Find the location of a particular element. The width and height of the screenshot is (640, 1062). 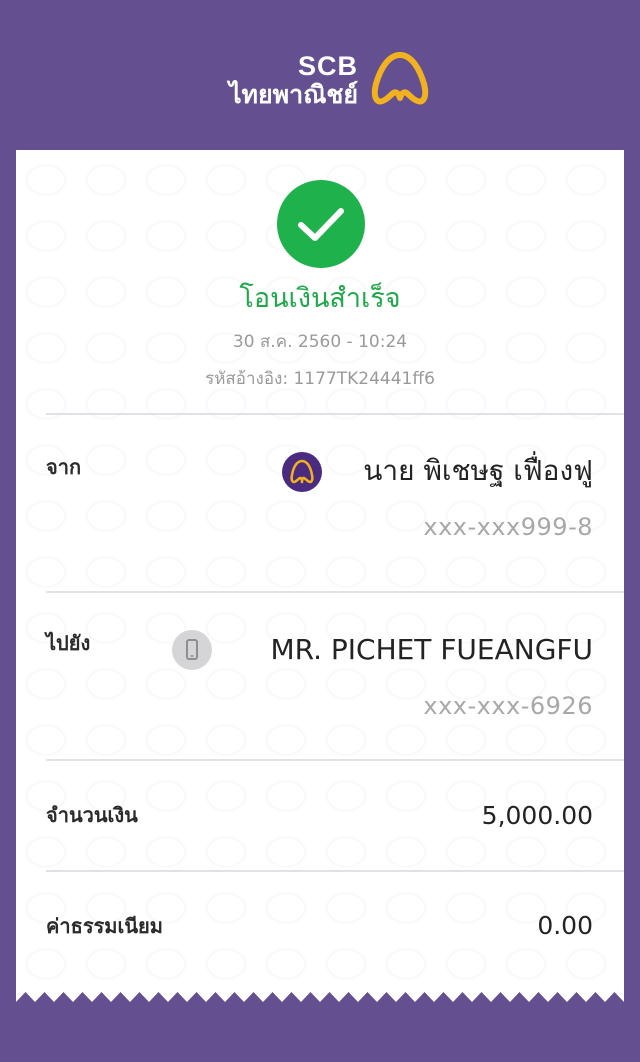

transaction-datetime: 30 ส.ค. 2560 - 10:24 is located at coordinates (320, 342).